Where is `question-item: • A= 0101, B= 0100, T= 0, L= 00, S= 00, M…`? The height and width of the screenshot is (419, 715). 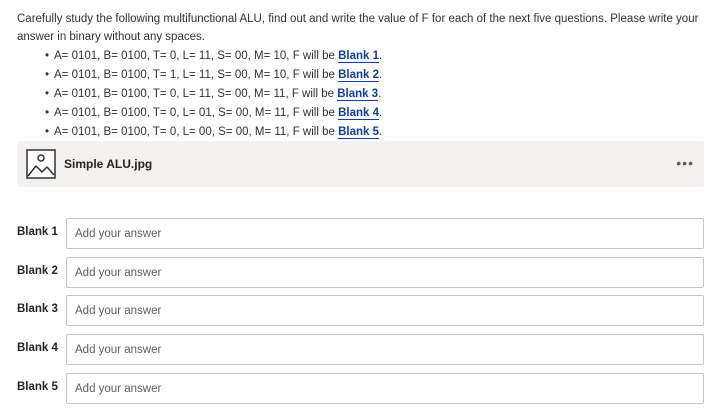
question-item: • A= 0101, B= 0100, T= 0, L= 00, S= 00, M… is located at coordinates (376, 132).